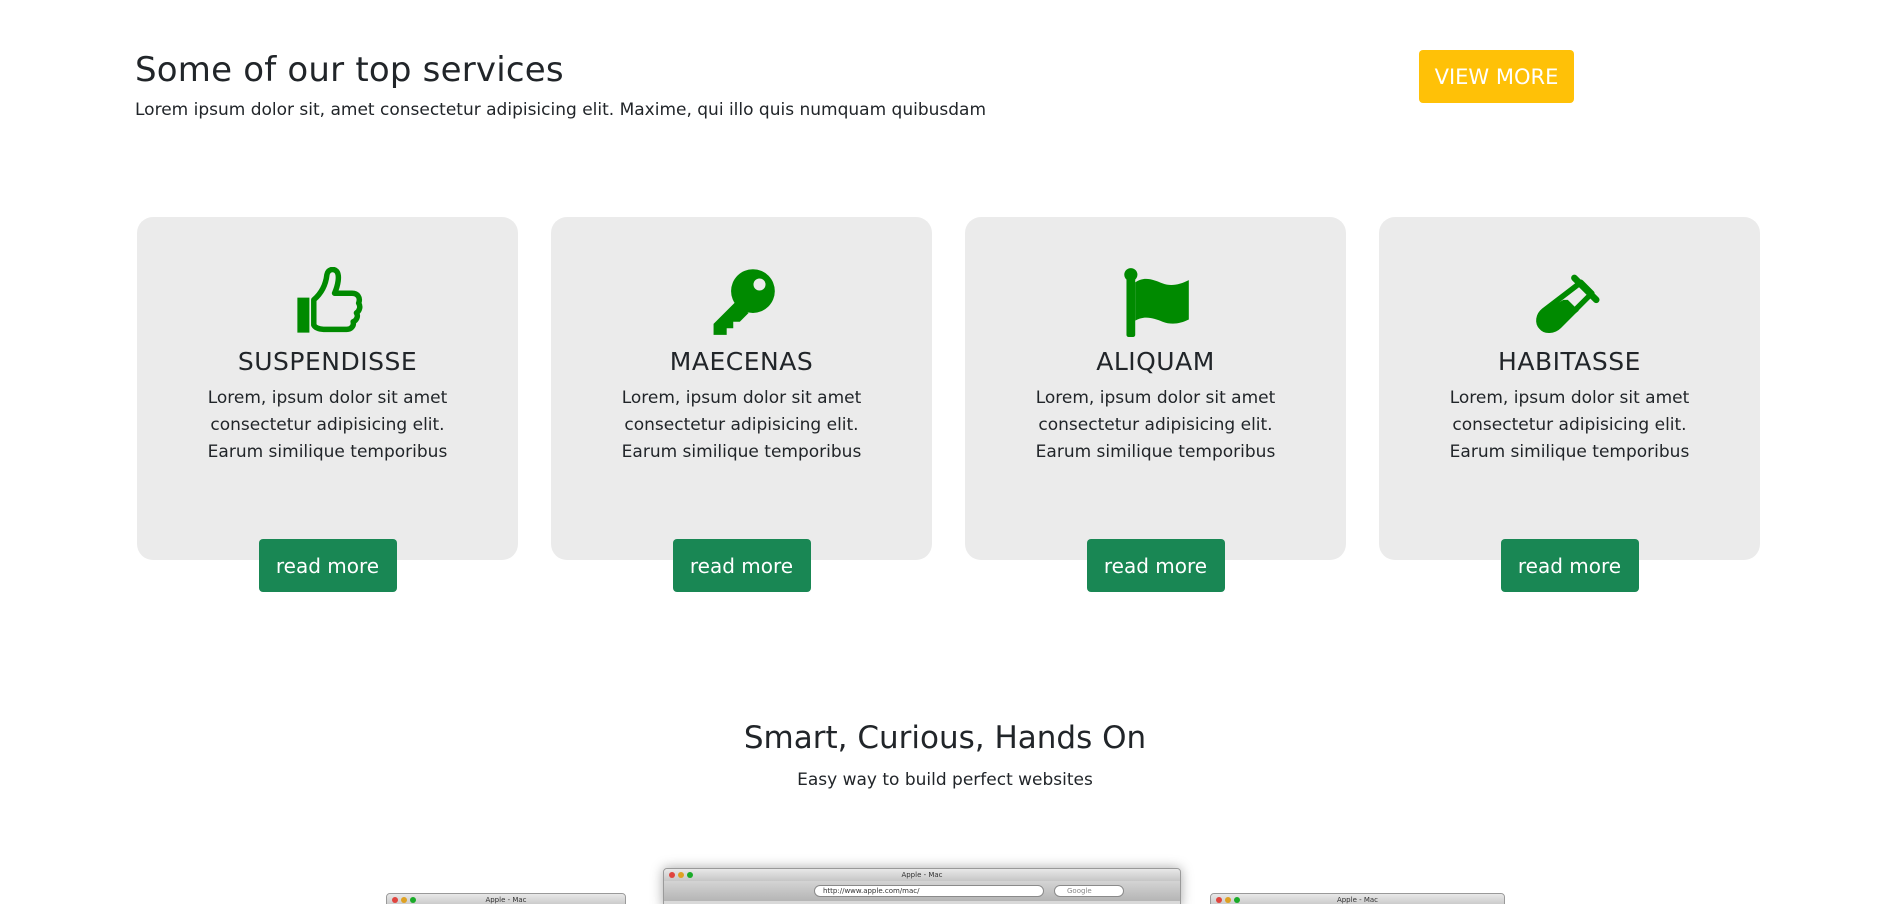 This screenshot has width=1890, height=904. I want to click on browser-search-field: Google, so click(1089, 891).